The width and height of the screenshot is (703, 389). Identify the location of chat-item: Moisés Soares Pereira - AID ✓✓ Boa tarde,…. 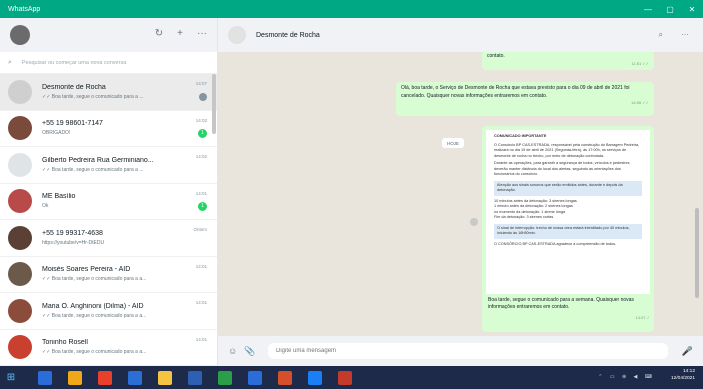
(108, 275).